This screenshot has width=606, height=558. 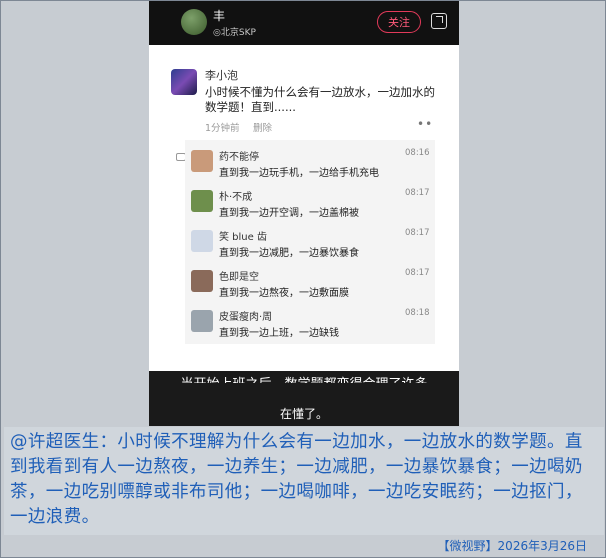 What do you see at coordinates (439, 21) in the screenshot?
I see `share-icon` at bounding box center [439, 21].